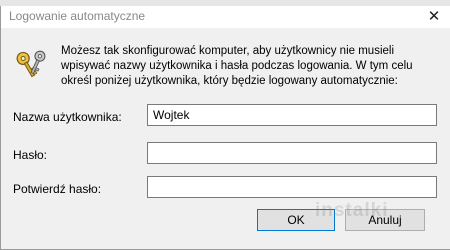 The width and height of the screenshot is (450, 250). Describe the element at coordinates (57, 189) in the screenshot. I see `confirm-password-label: Potwierdź hasło:` at that location.